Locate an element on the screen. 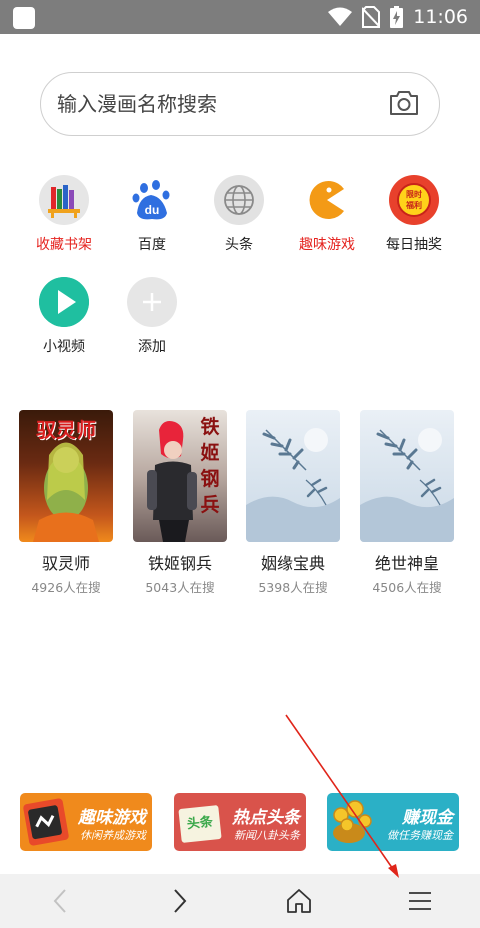  forward-button is located at coordinates (180, 901).